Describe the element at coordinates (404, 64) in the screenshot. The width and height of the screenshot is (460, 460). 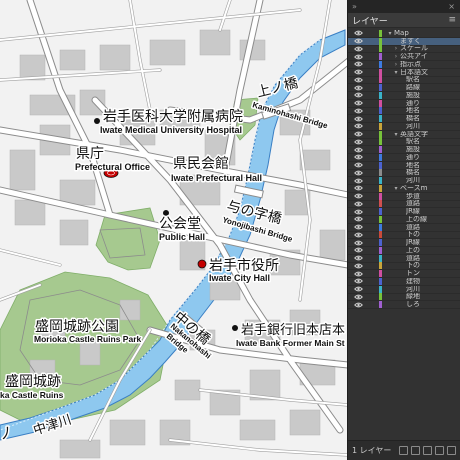
I see `layer-row: › 指示点` at that location.